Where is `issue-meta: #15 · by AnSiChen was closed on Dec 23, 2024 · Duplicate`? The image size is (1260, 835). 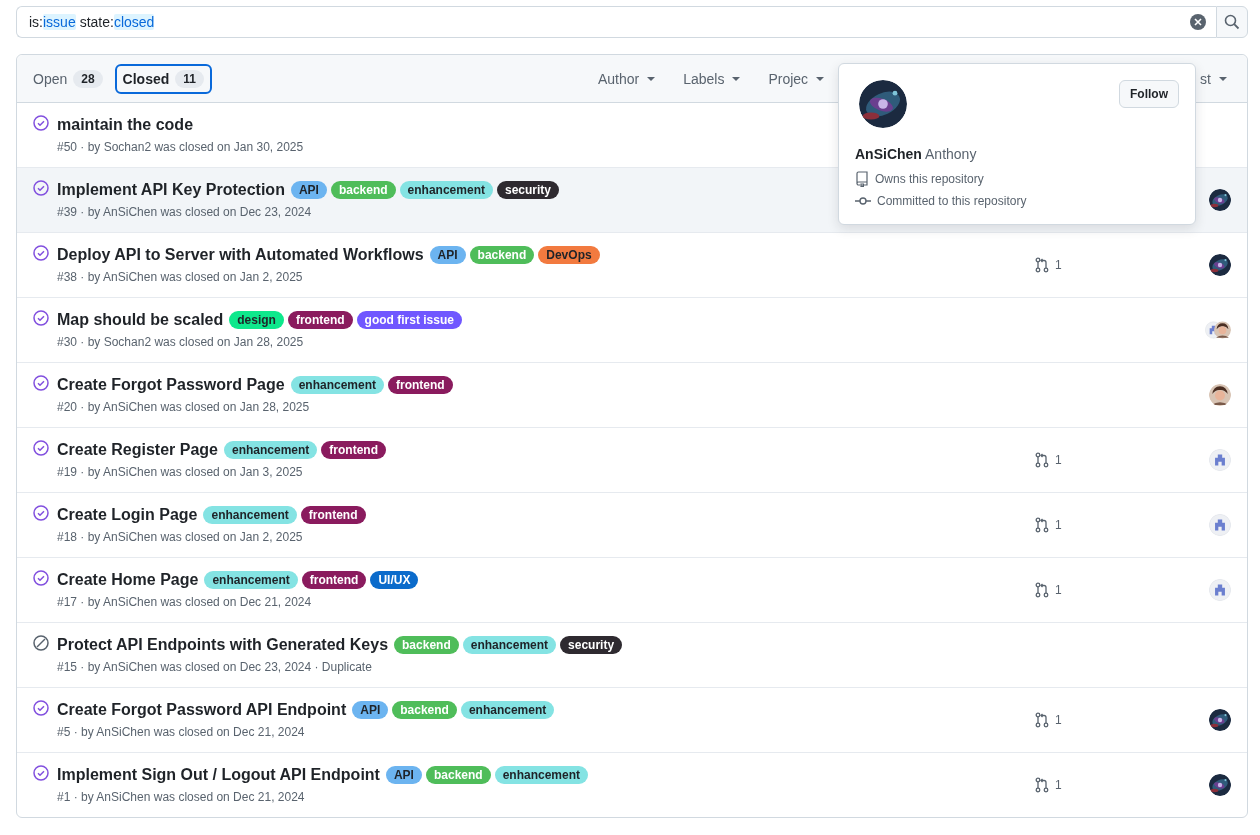 issue-meta: #15 · by AnSiChen was closed on Dec 23, 2024 · Duplicate is located at coordinates (214, 667).